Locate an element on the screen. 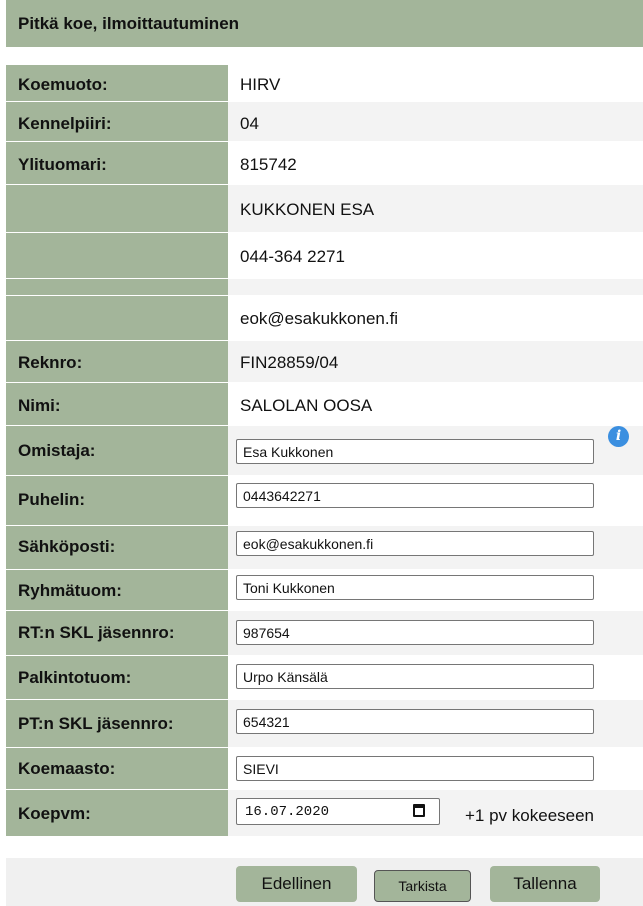 This screenshot has height=906, width=643. row-value-koemuoto: HIRV is located at coordinates (435, 83).